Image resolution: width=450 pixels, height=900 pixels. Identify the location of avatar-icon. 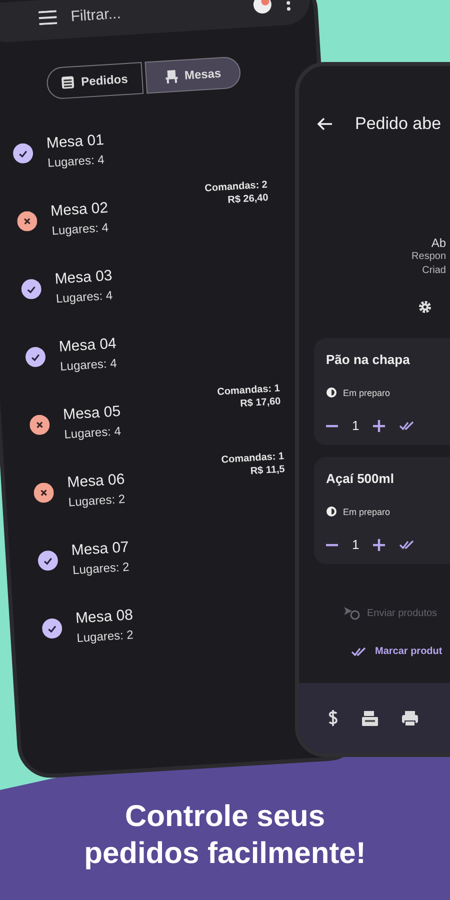
(262, 8).